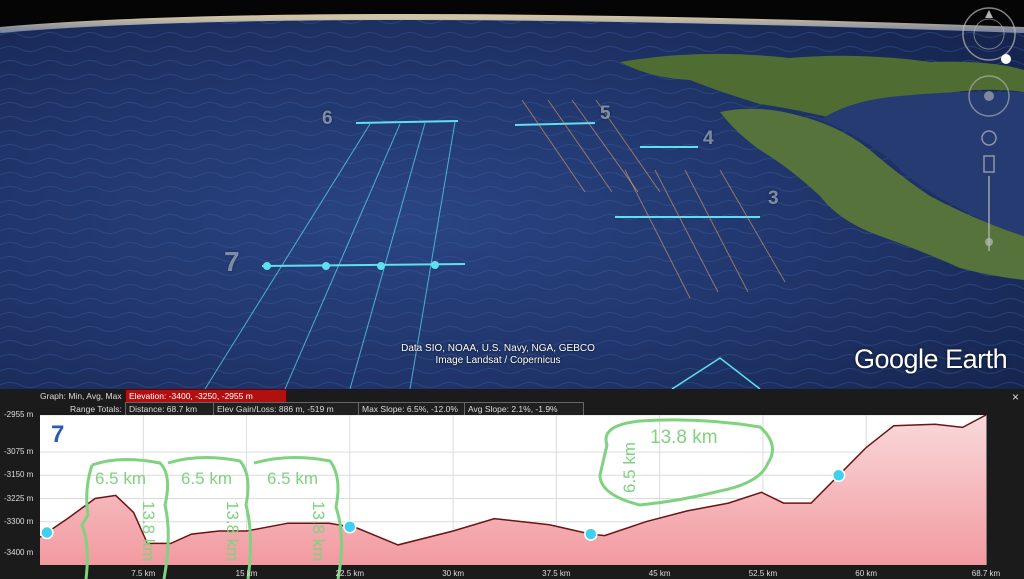  I want to click on x-tick-label: 30 km, so click(453, 573).